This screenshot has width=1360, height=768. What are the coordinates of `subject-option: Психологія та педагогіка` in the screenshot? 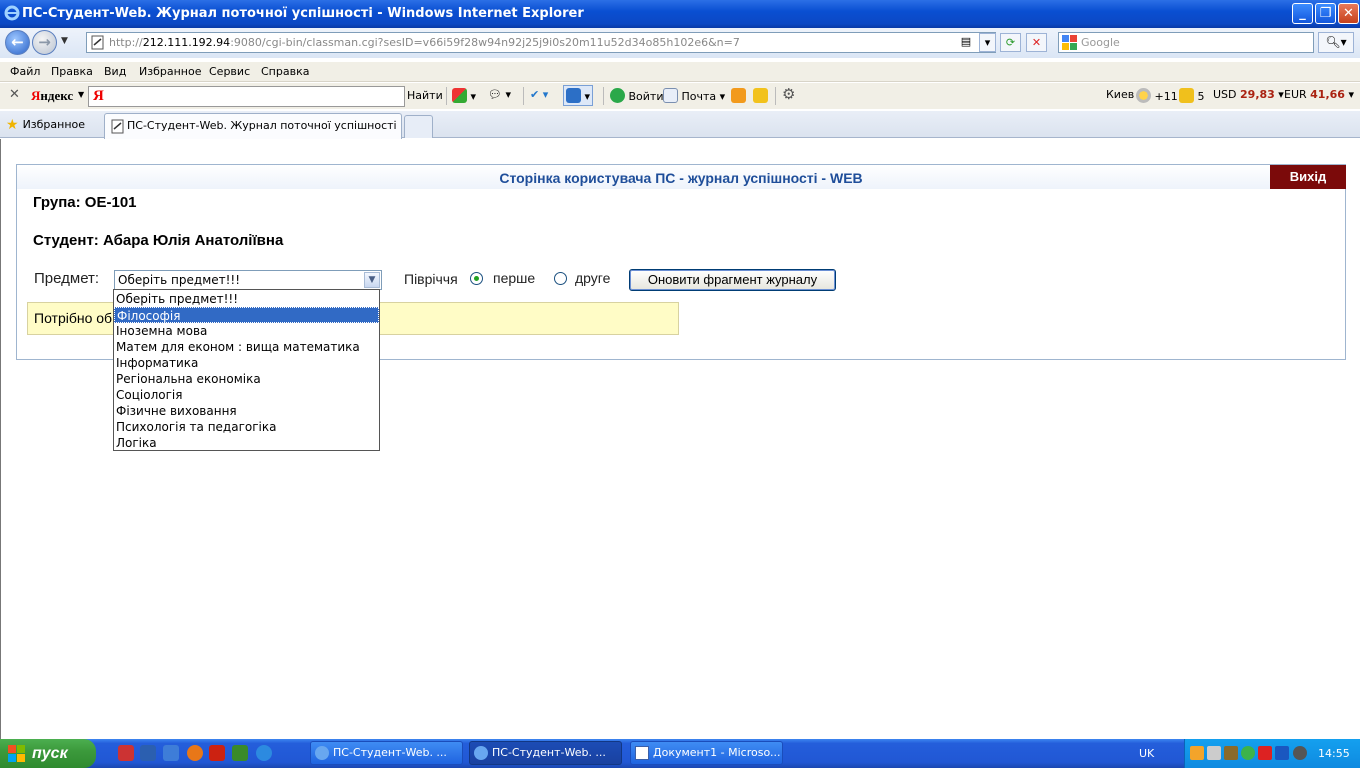 It's located at (246, 427).